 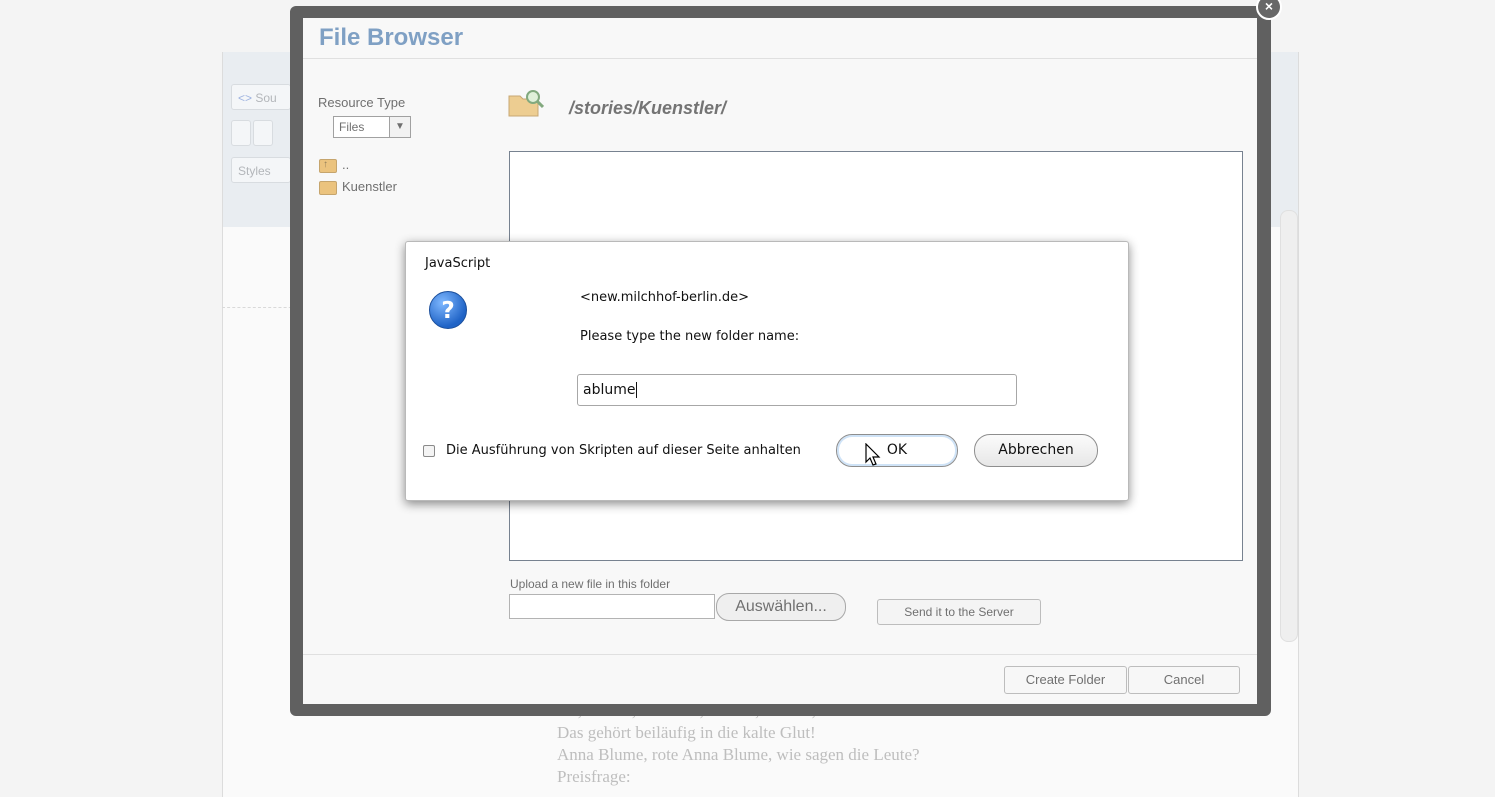 What do you see at coordinates (429, 451) in the screenshot?
I see `stop-scripts-checkbox` at bounding box center [429, 451].